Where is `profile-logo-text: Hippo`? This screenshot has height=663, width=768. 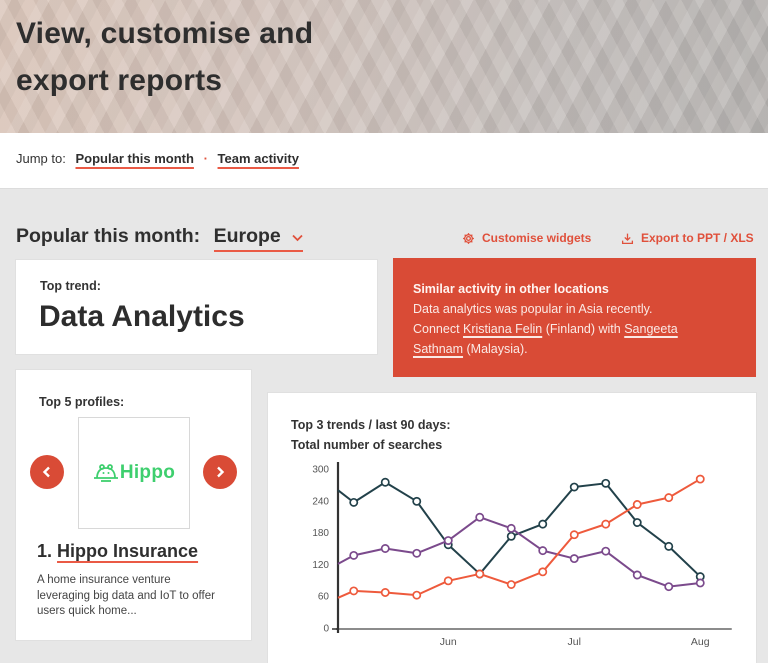
profile-logo-text: Hippo is located at coordinates (147, 472).